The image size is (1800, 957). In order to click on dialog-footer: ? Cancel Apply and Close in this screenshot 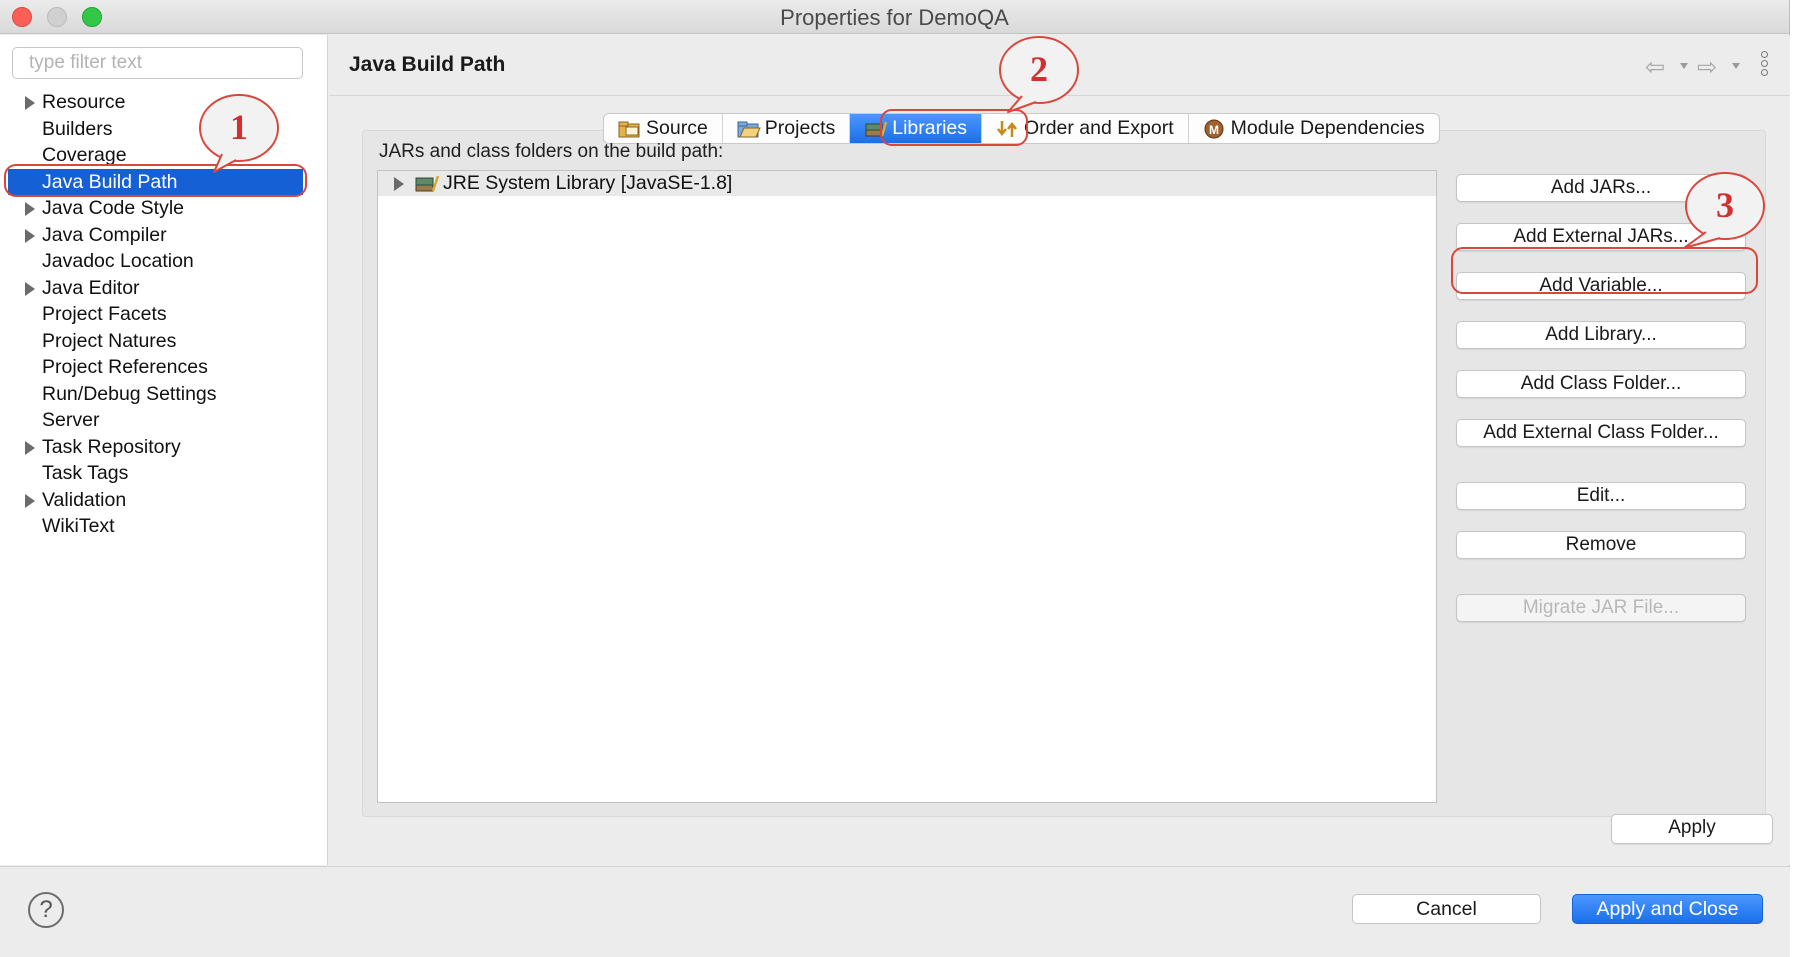, I will do `click(895, 911)`.